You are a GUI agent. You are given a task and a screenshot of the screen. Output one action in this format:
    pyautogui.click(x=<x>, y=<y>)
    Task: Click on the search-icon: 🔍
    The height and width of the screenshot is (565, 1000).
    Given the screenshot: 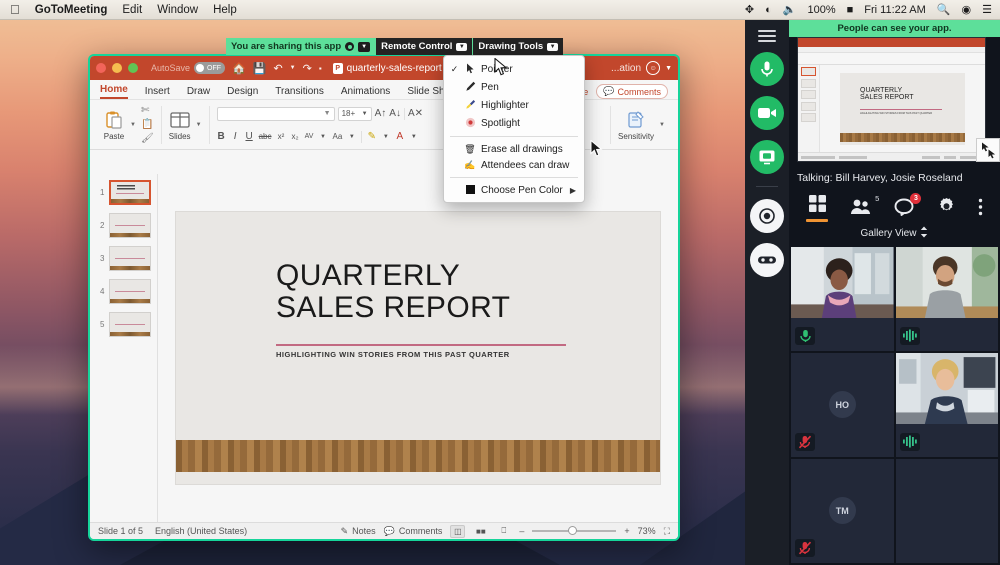 What is the action you would take?
    pyautogui.click(x=944, y=9)
    